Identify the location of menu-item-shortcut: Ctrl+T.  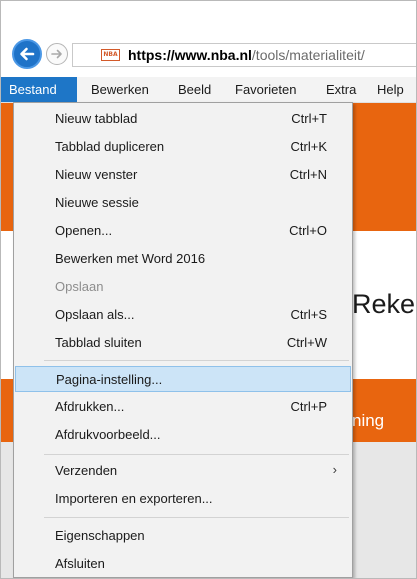
(309, 118).